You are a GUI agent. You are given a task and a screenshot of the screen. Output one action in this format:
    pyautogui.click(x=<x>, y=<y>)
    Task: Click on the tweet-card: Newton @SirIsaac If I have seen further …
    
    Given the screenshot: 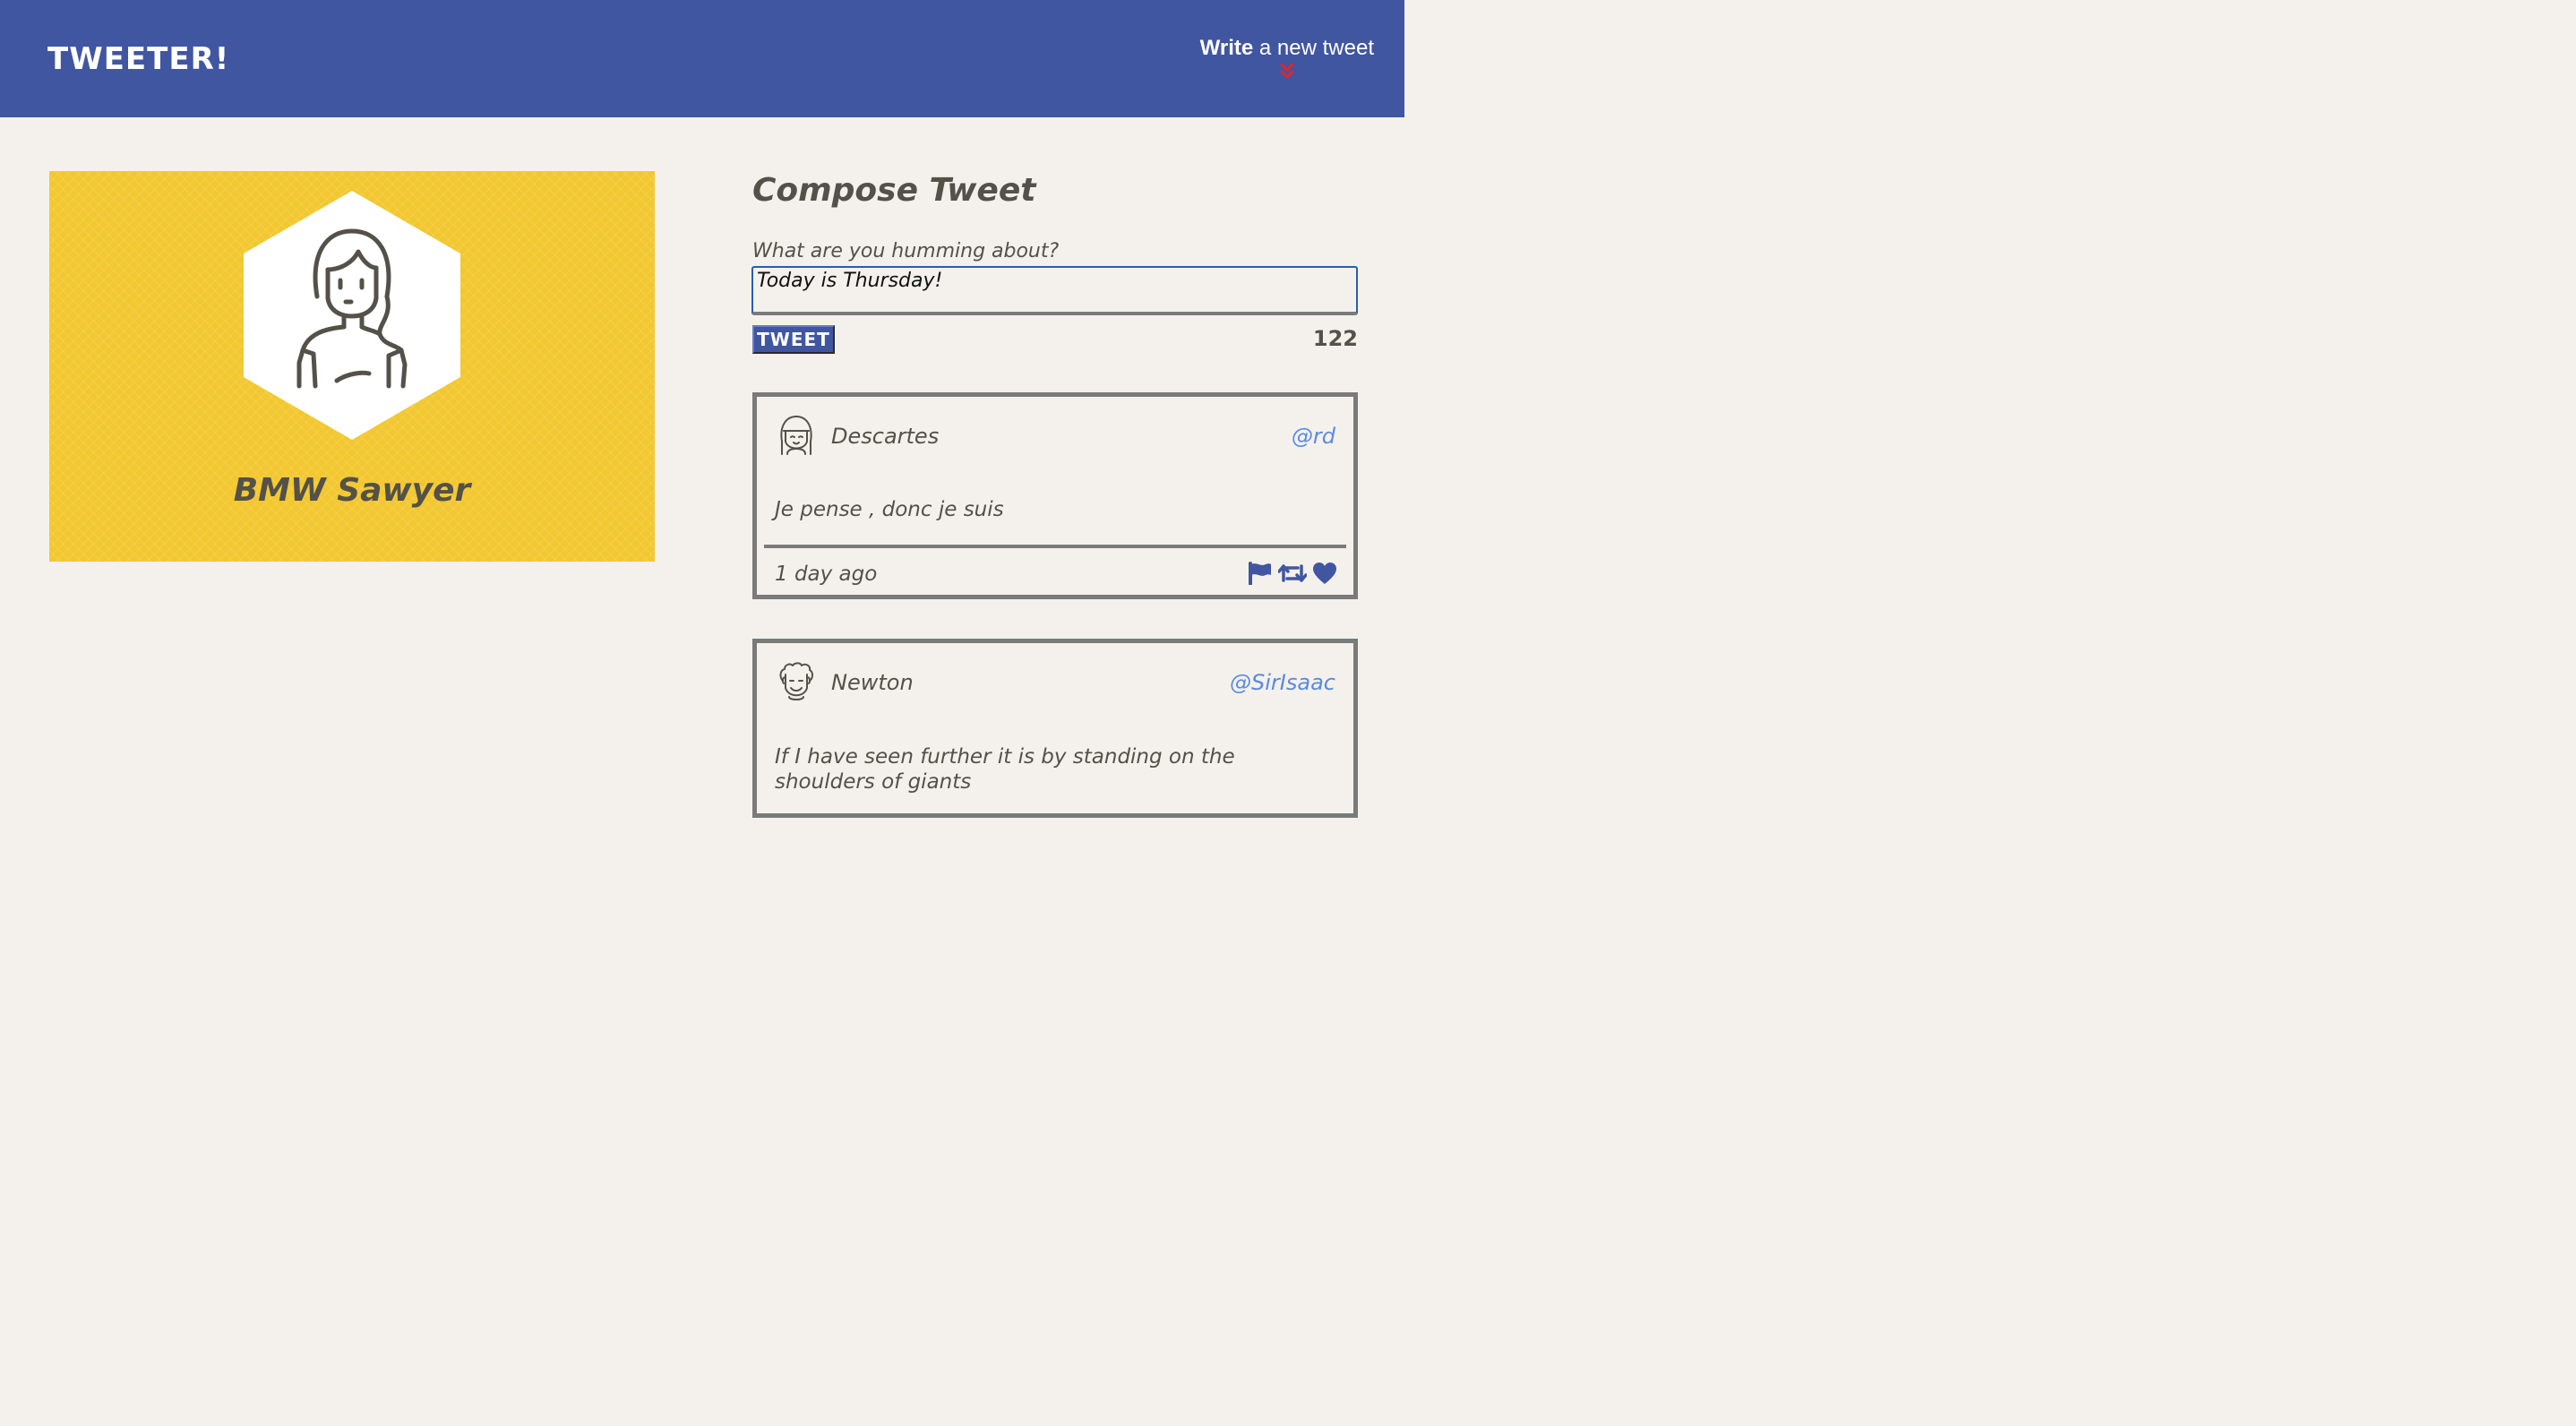 What is the action you would take?
    pyautogui.click(x=1055, y=728)
    